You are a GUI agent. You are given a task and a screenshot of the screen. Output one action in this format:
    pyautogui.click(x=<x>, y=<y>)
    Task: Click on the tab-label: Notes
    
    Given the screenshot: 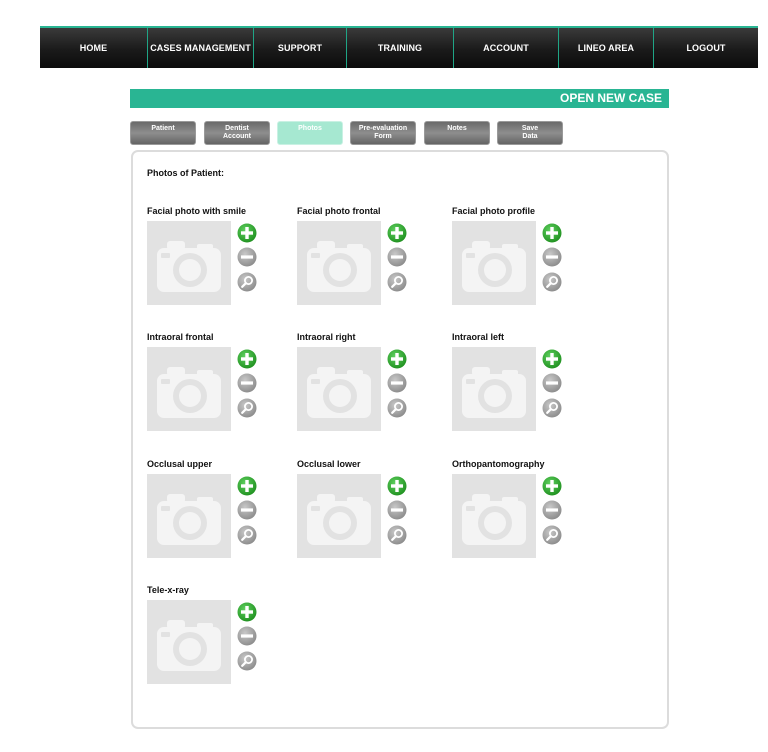 What is the action you would take?
    pyautogui.click(x=457, y=128)
    